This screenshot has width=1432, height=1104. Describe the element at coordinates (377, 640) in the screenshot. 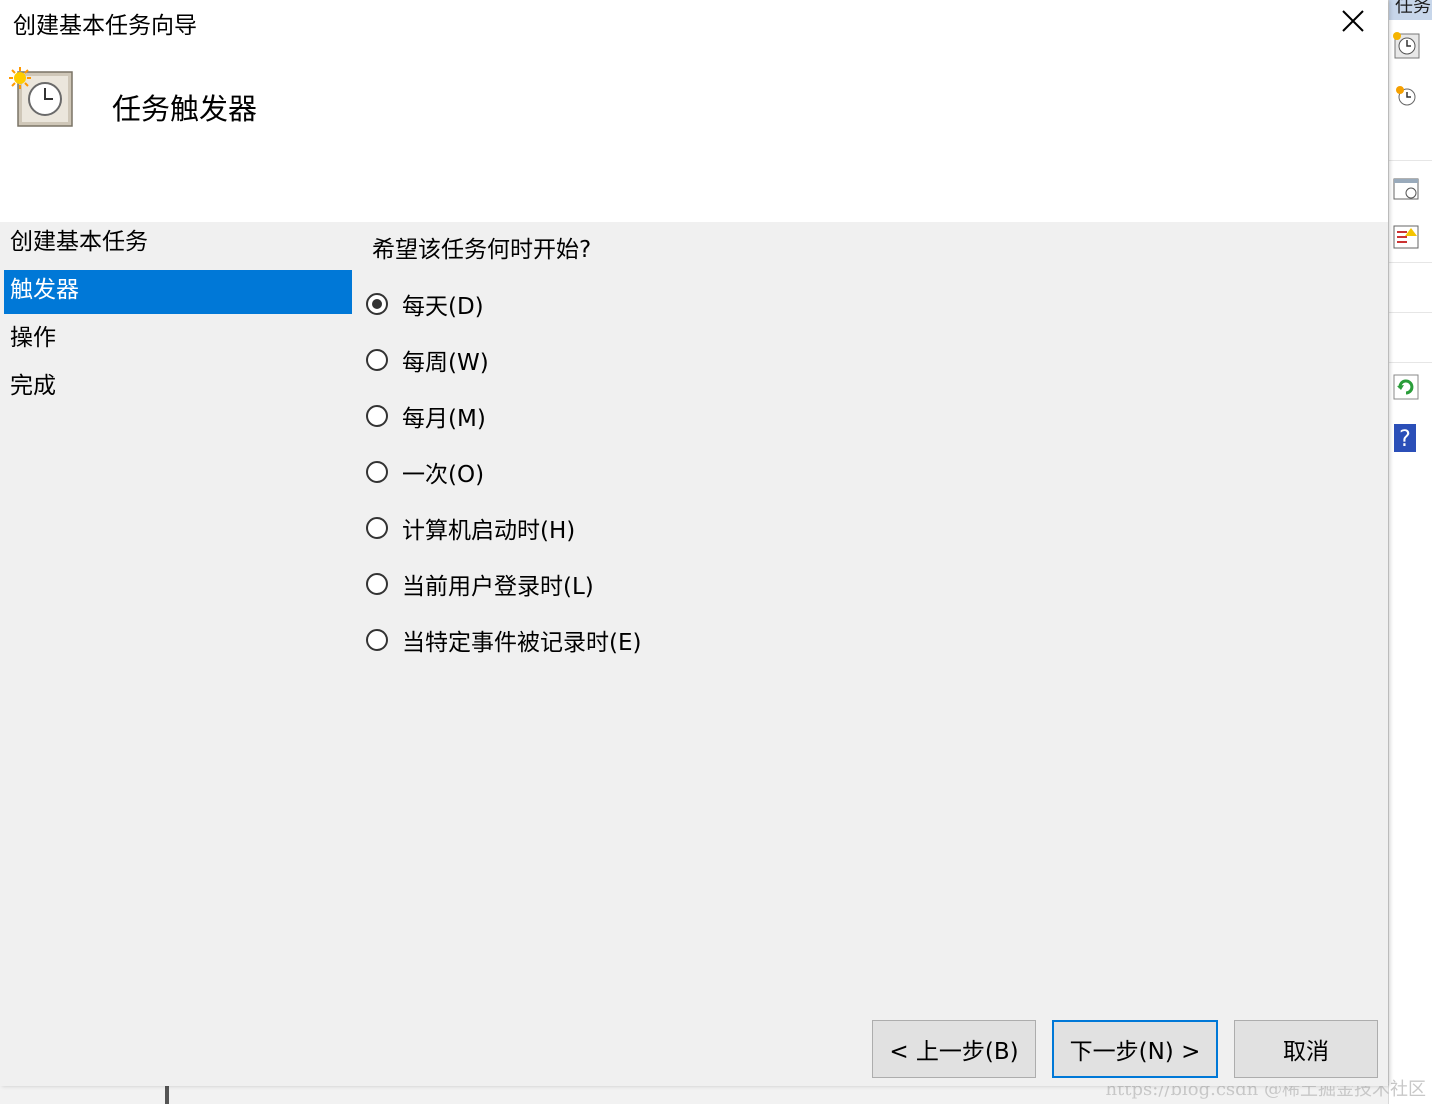

I see `radio-event` at that location.